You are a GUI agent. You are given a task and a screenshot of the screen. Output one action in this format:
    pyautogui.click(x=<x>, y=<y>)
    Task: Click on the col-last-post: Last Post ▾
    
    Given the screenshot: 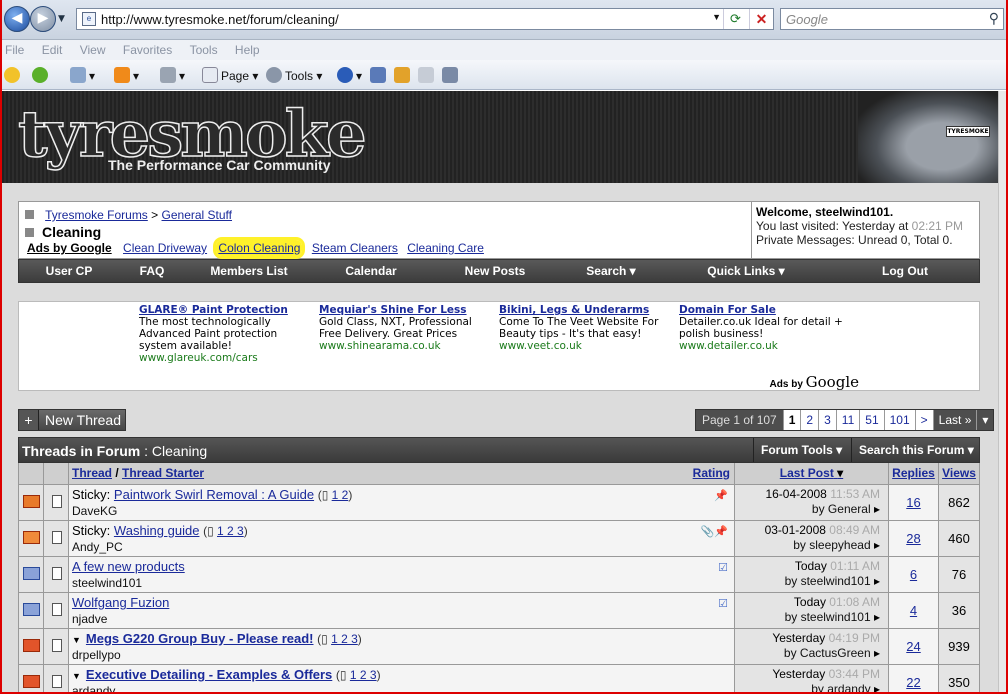 What is the action you would take?
    pyautogui.click(x=812, y=473)
    